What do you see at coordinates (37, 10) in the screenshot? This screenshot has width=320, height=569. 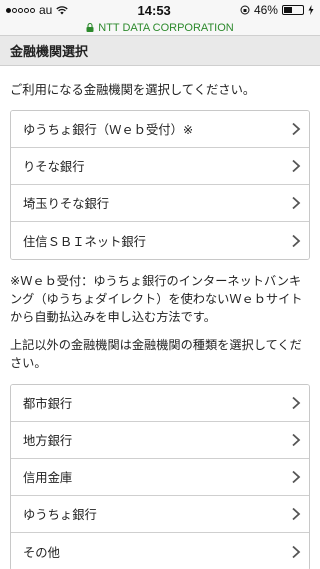 I see `status-left: au` at bounding box center [37, 10].